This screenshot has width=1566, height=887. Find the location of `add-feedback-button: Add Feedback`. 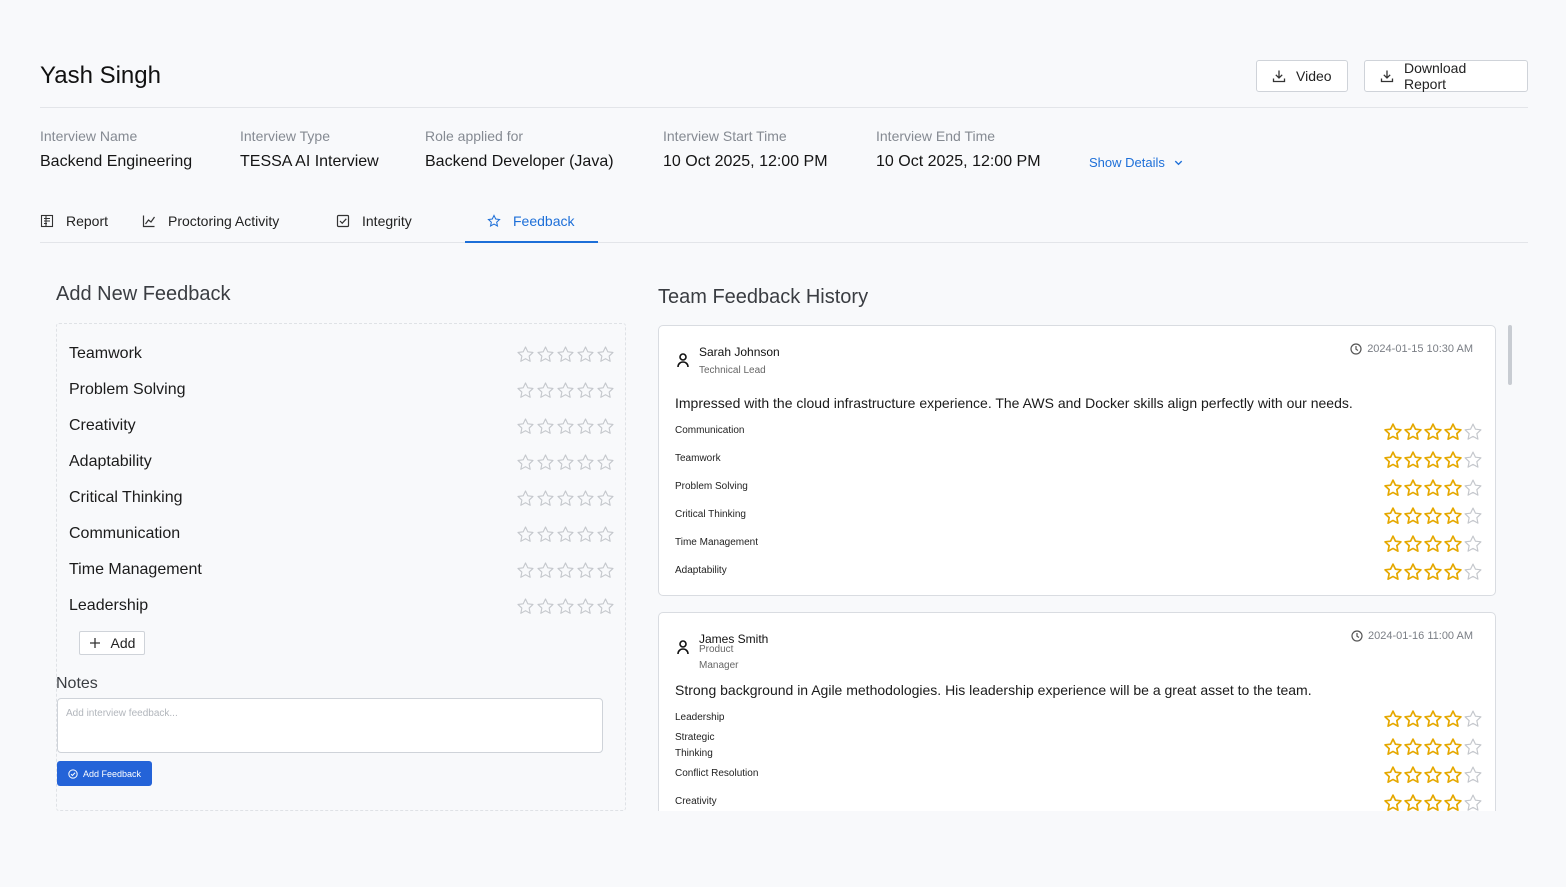

add-feedback-button: Add Feedback is located at coordinates (104, 773).